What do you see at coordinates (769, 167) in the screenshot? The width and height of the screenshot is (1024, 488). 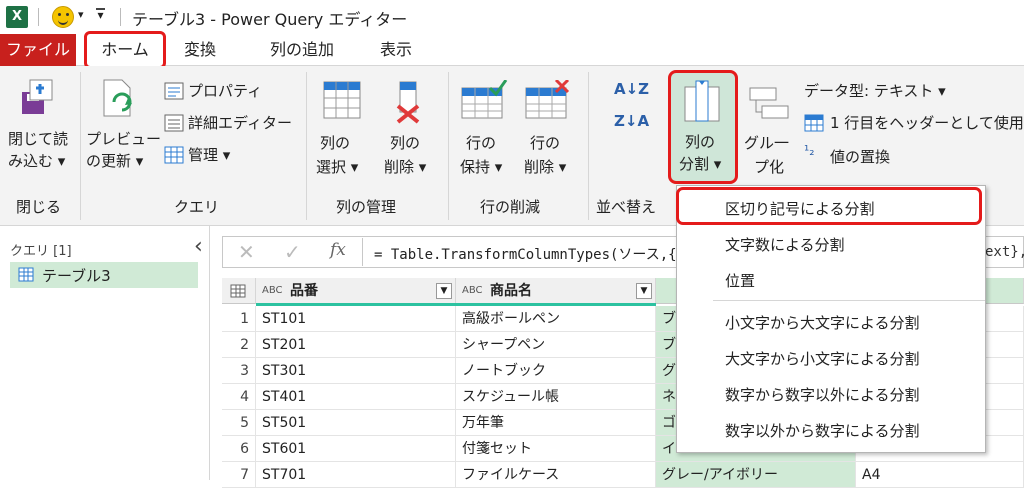 I see `group-by-label-2: プ化` at bounding box center [769, 167].